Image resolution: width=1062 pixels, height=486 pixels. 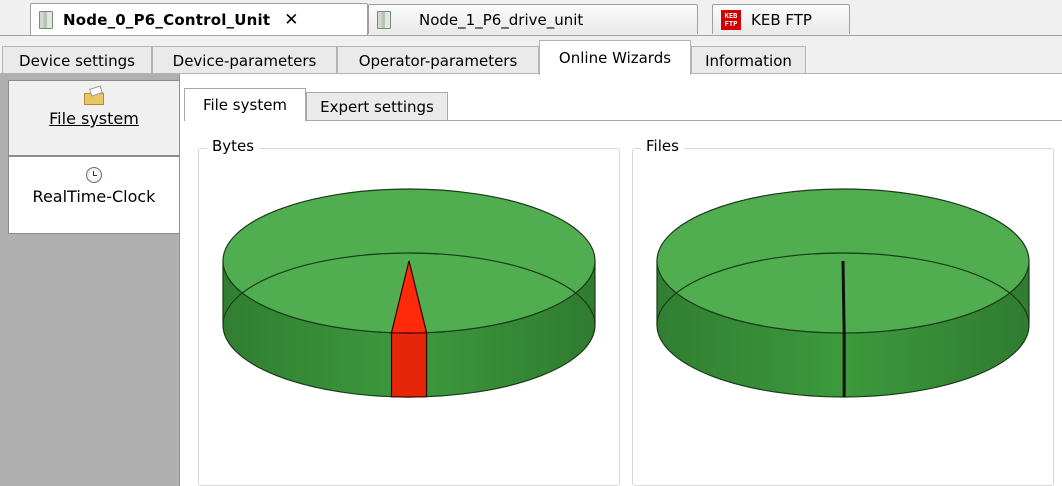 I want to click on keb-ftp-icon: KEB FTP, so click(x=731, y=19).